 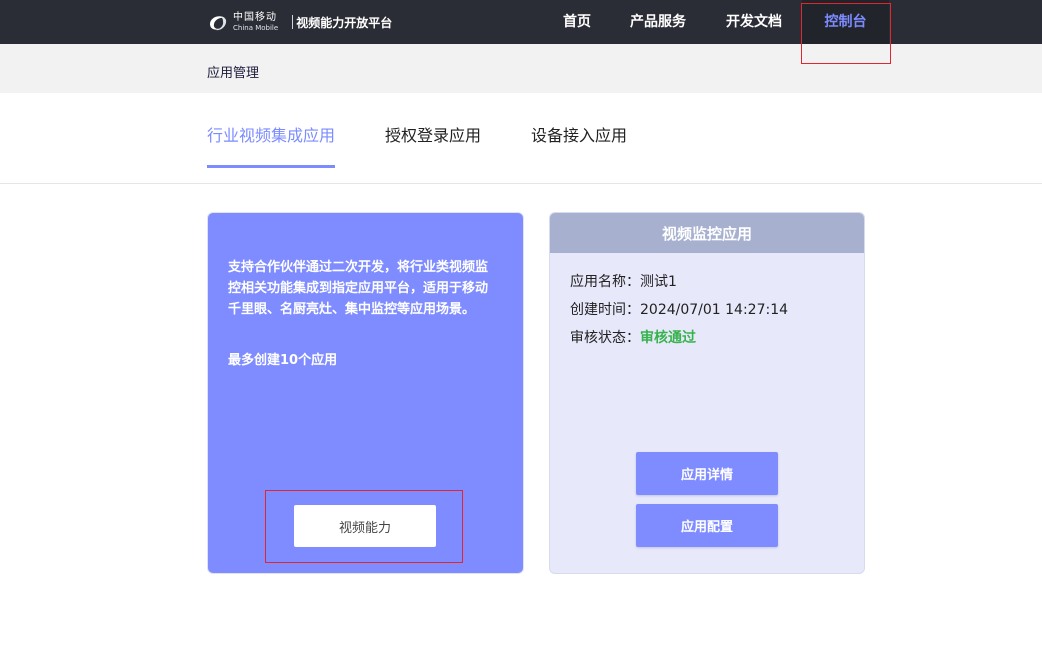 I want to click on app-config-button: 应用配置, so click(x=707, y=525).